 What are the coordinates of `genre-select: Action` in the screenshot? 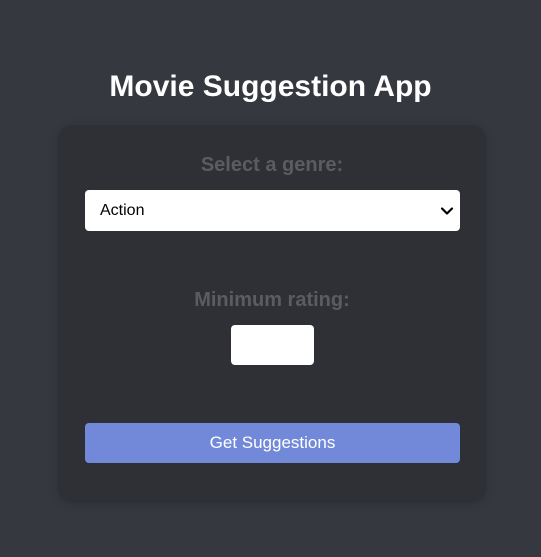 It's located at (272, 210).